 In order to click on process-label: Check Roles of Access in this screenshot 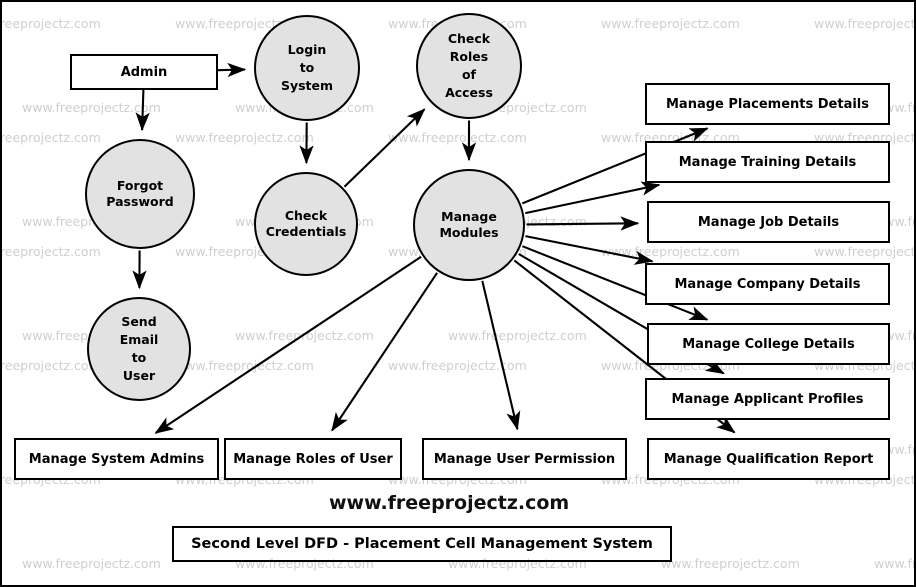, I will do `click(469, 65)`.